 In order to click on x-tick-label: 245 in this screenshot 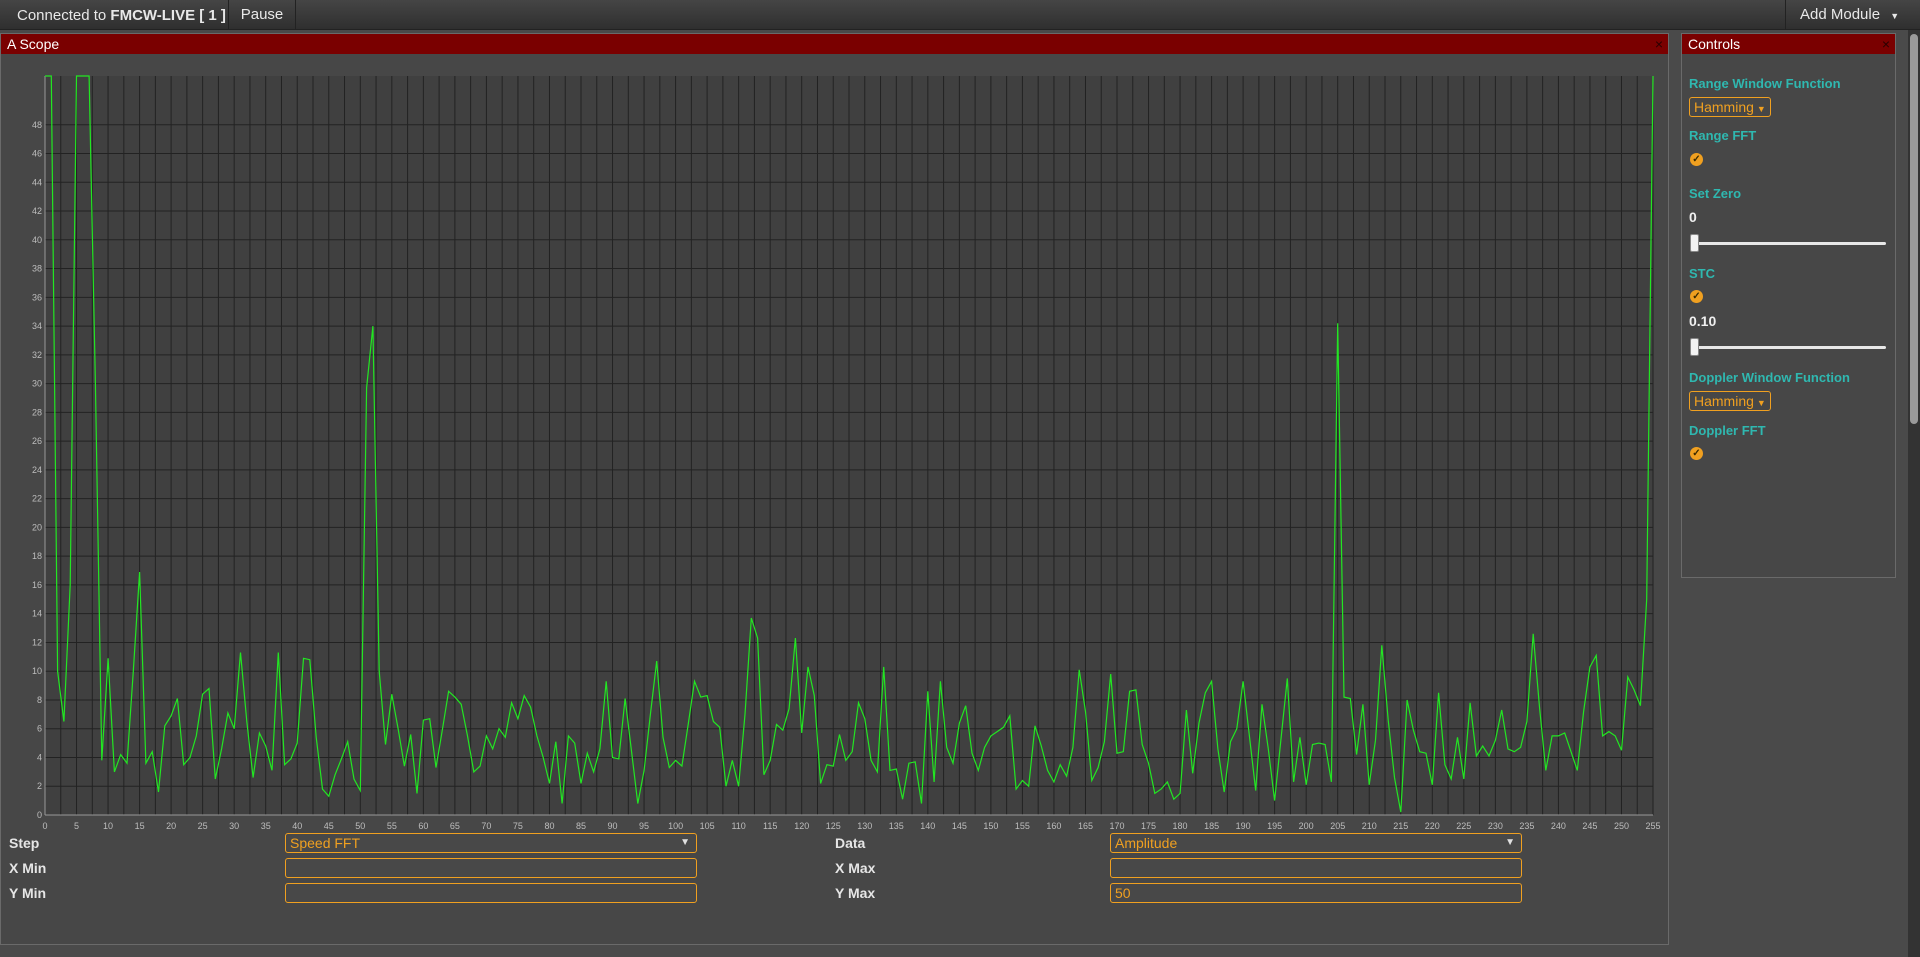, I will do `click(1589, 826)`.